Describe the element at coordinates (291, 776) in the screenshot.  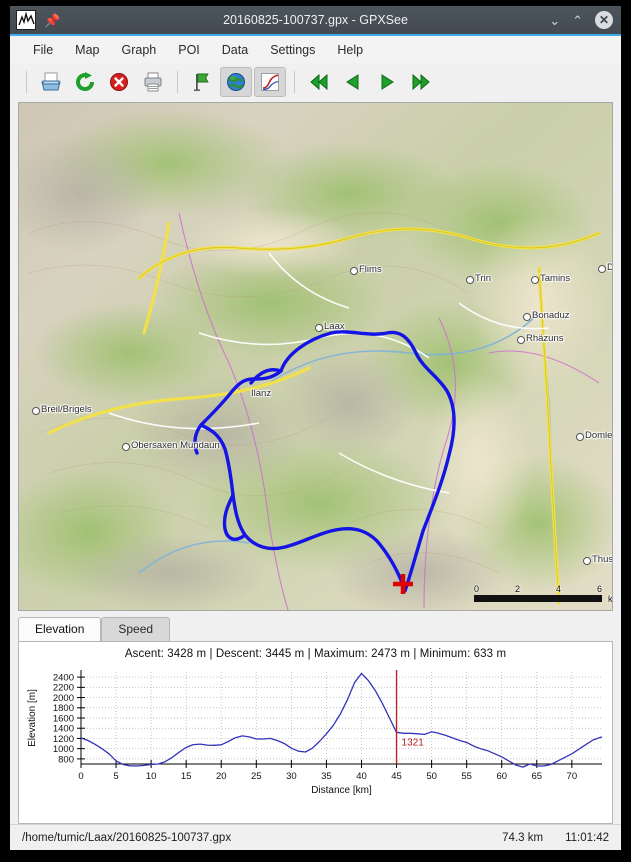
I see `svg-text: 30` at that location.